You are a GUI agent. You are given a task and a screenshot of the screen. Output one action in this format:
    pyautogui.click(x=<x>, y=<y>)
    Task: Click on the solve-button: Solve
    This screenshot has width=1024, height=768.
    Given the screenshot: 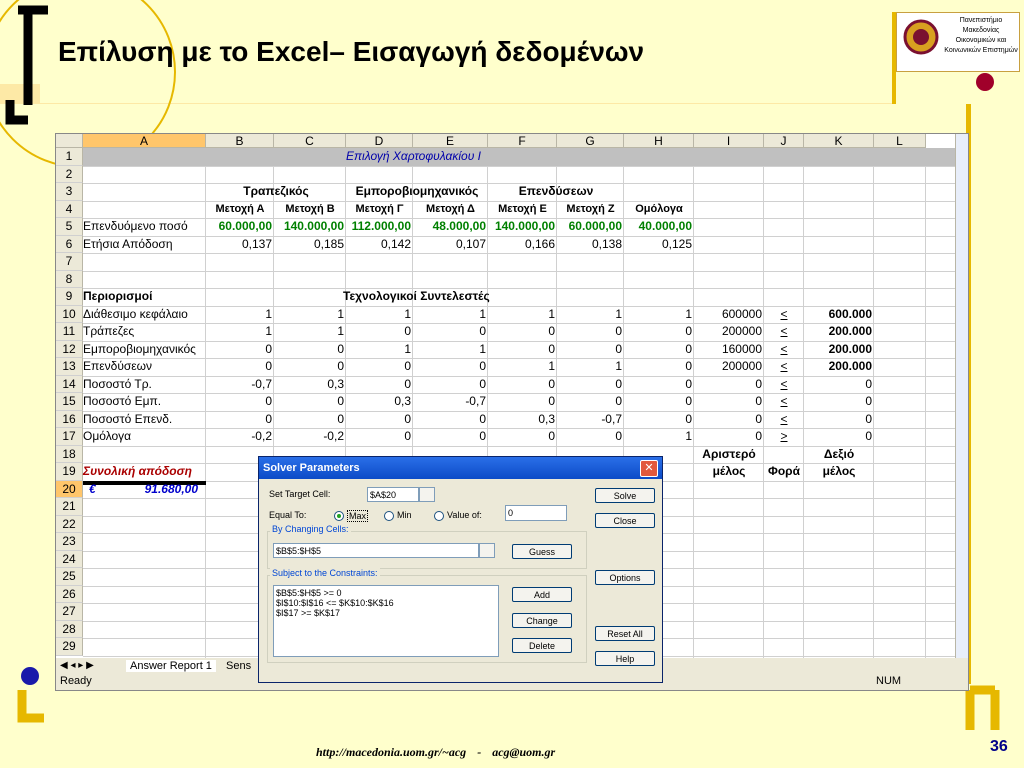 What is the action you would take?
    pyautogui.click(x=625, y=495)
    